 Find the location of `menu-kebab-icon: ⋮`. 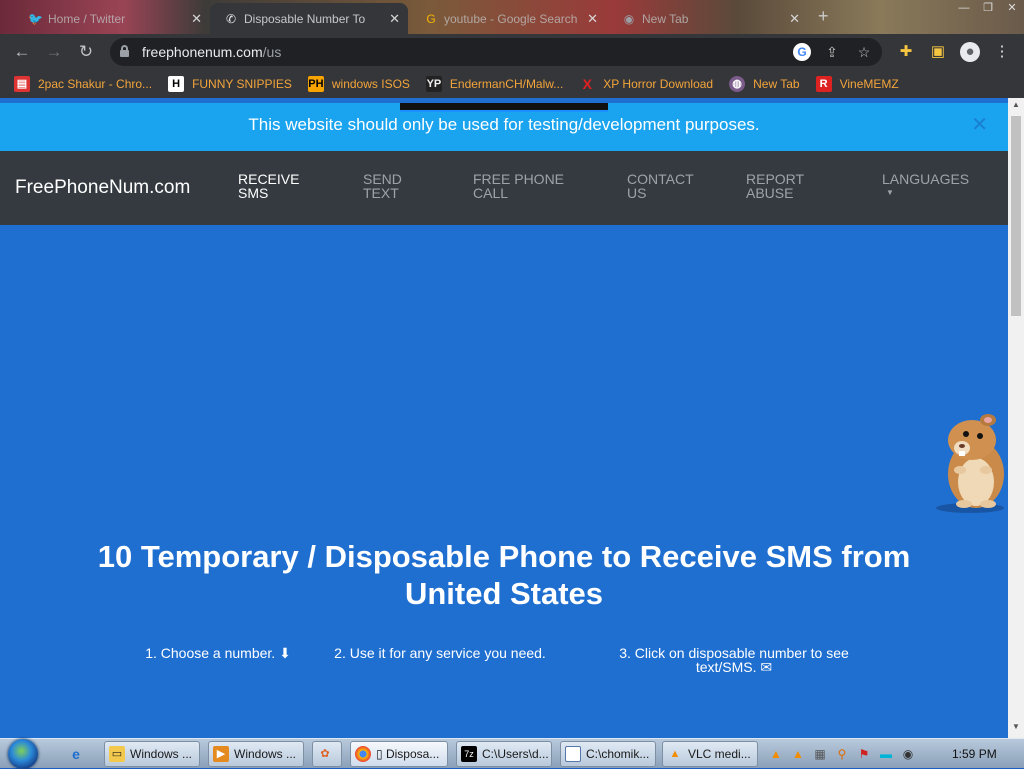

menu-kebab-icon: ⋮ is located at coordinates (1002, 52).